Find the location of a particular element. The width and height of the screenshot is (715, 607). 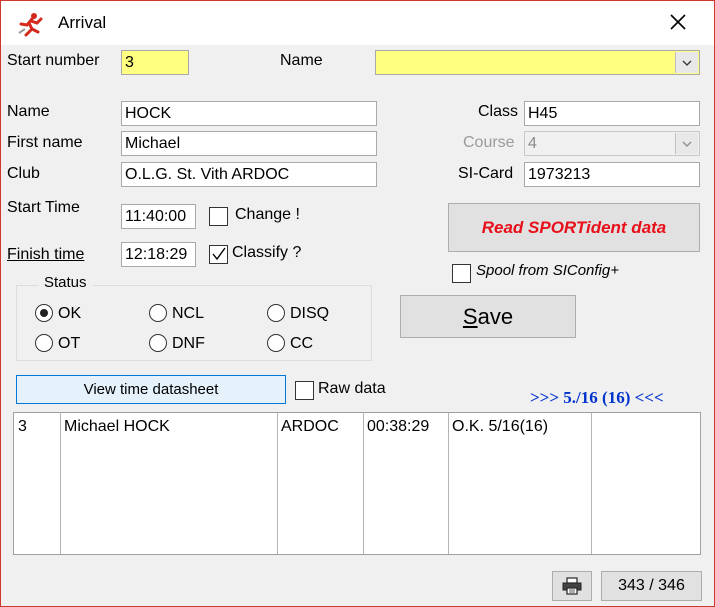

print-button is located at coordinates (572, 586).